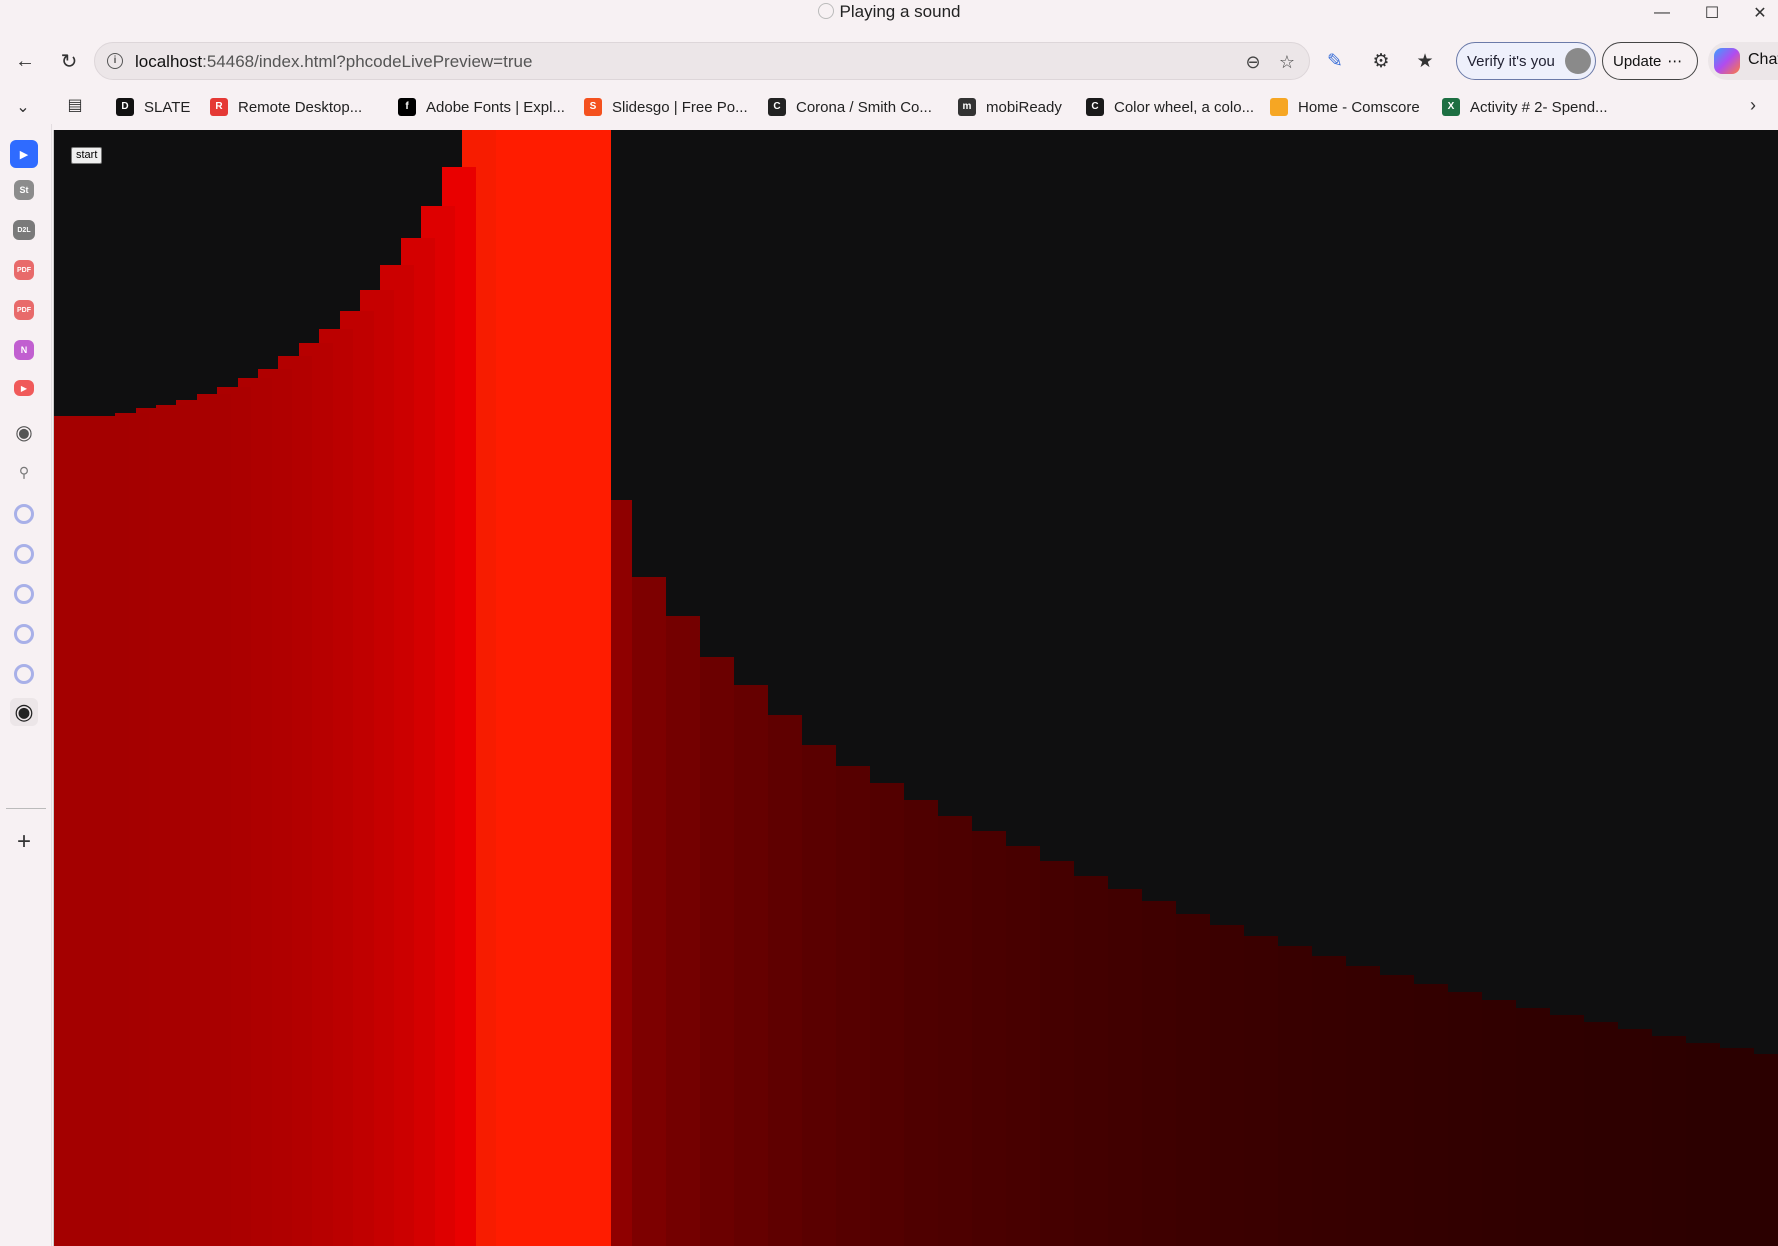  I want to click on excel-icon: X, so click(1451, 107).